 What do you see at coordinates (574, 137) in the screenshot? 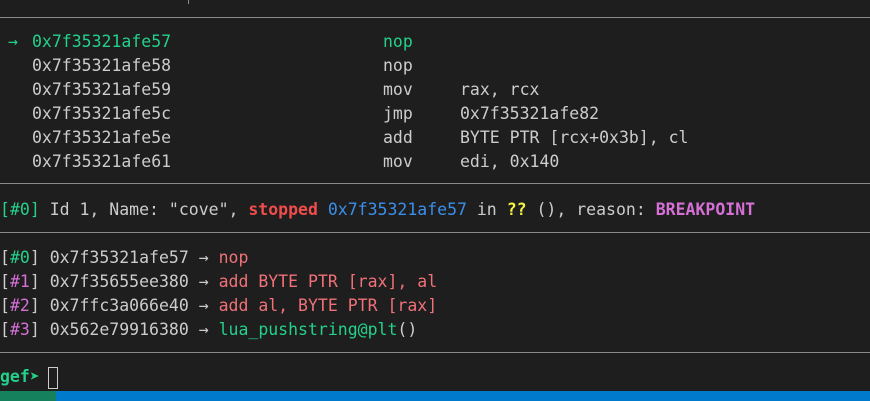
I see `code-operands: BYTE PTR [rcx+0x3b], cl` at bounding box center [574, 137].